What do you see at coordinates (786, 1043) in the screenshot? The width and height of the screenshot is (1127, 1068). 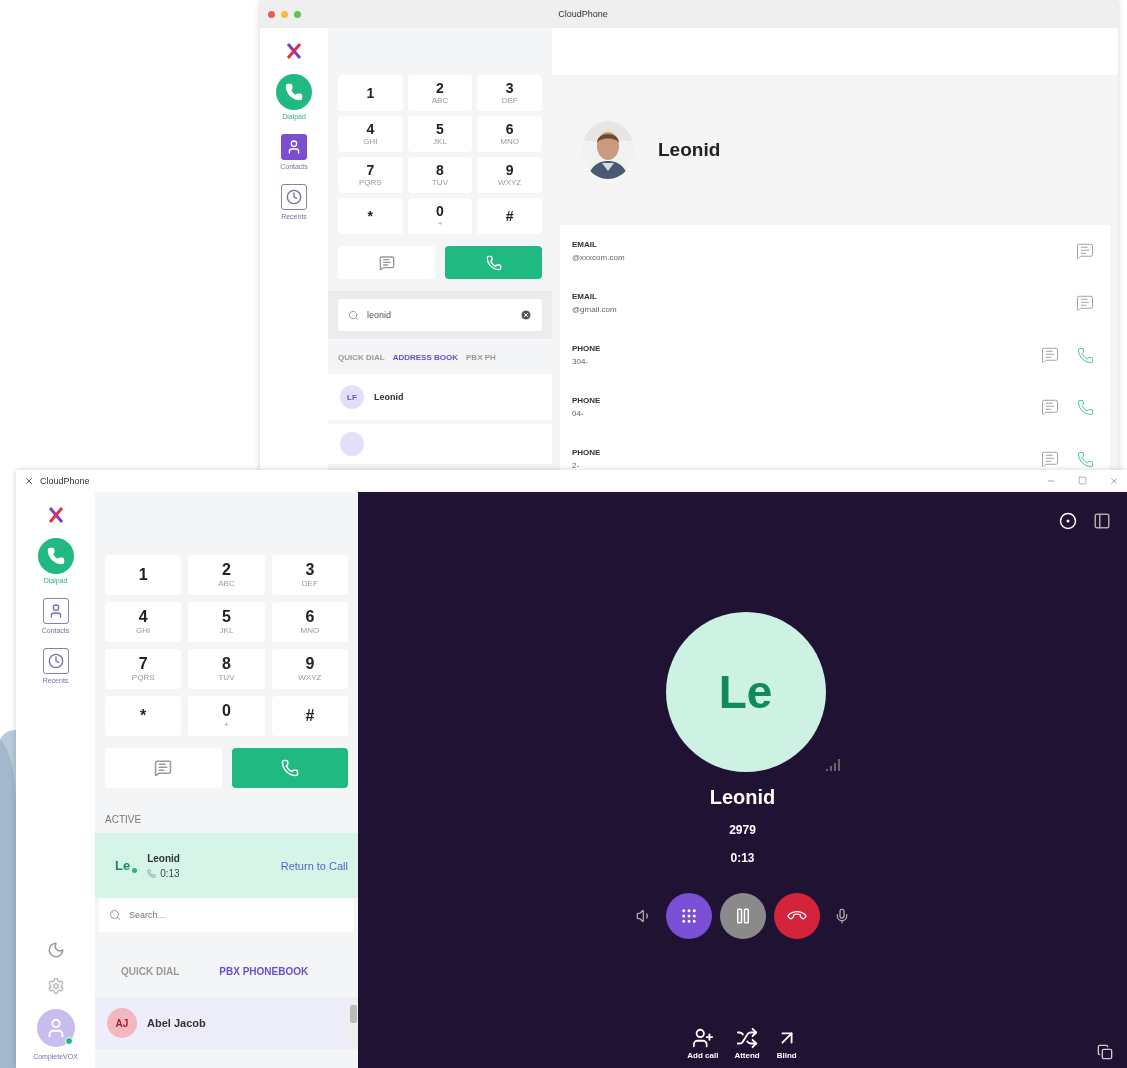 I see `transfer-button: Blind` at bounding box center [786, 1043].